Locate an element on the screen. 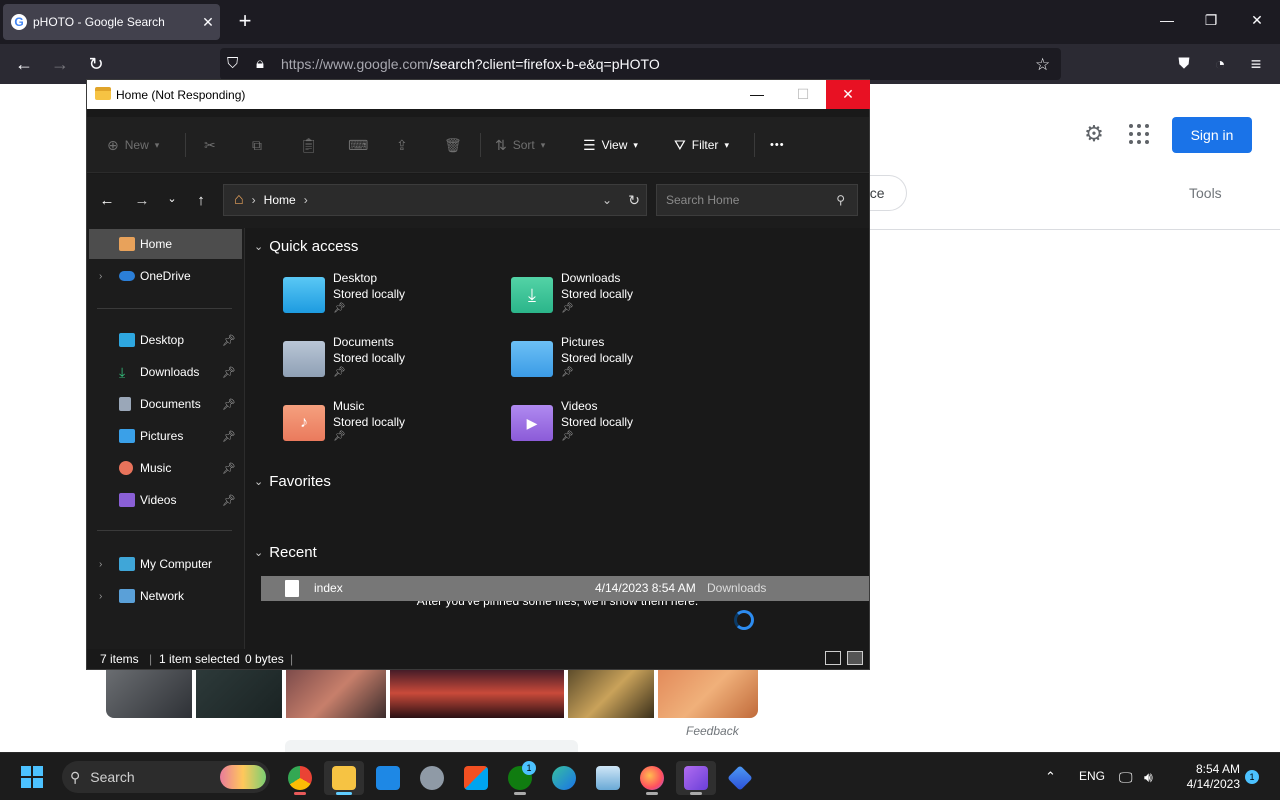  google-apps-icon is located at coordinates (1139, 134).